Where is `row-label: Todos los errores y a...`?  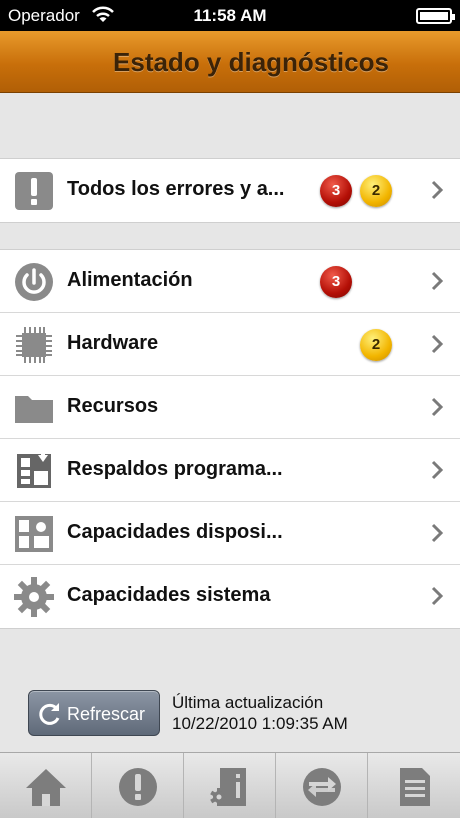
row-label: Todos los errores y a... is located at coordinates (176, 189).